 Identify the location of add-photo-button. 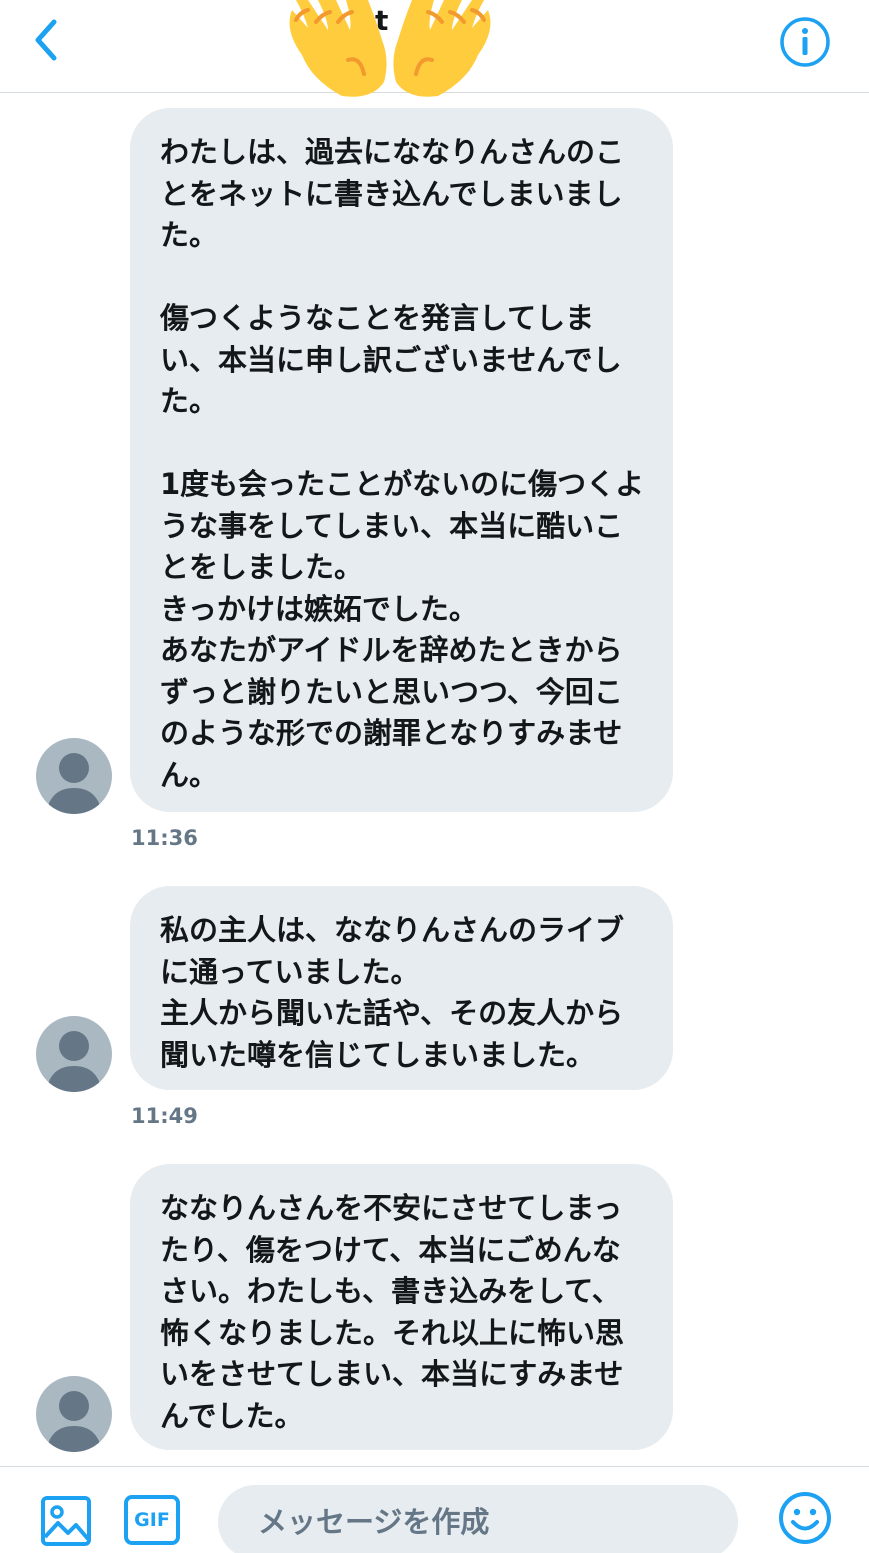
(66, 1521).